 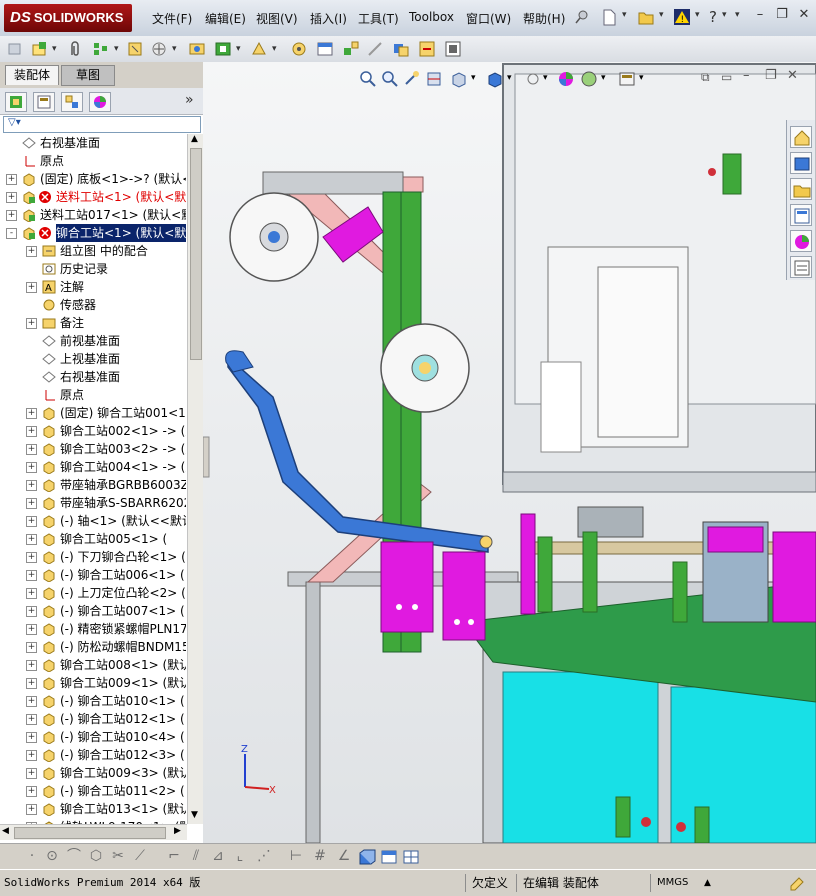 What do you see at coordinates (93, 467) in the screenshot?
I see `tree-item: + 铆合工站004<1> -> (默` at bounding box center [93, 467].